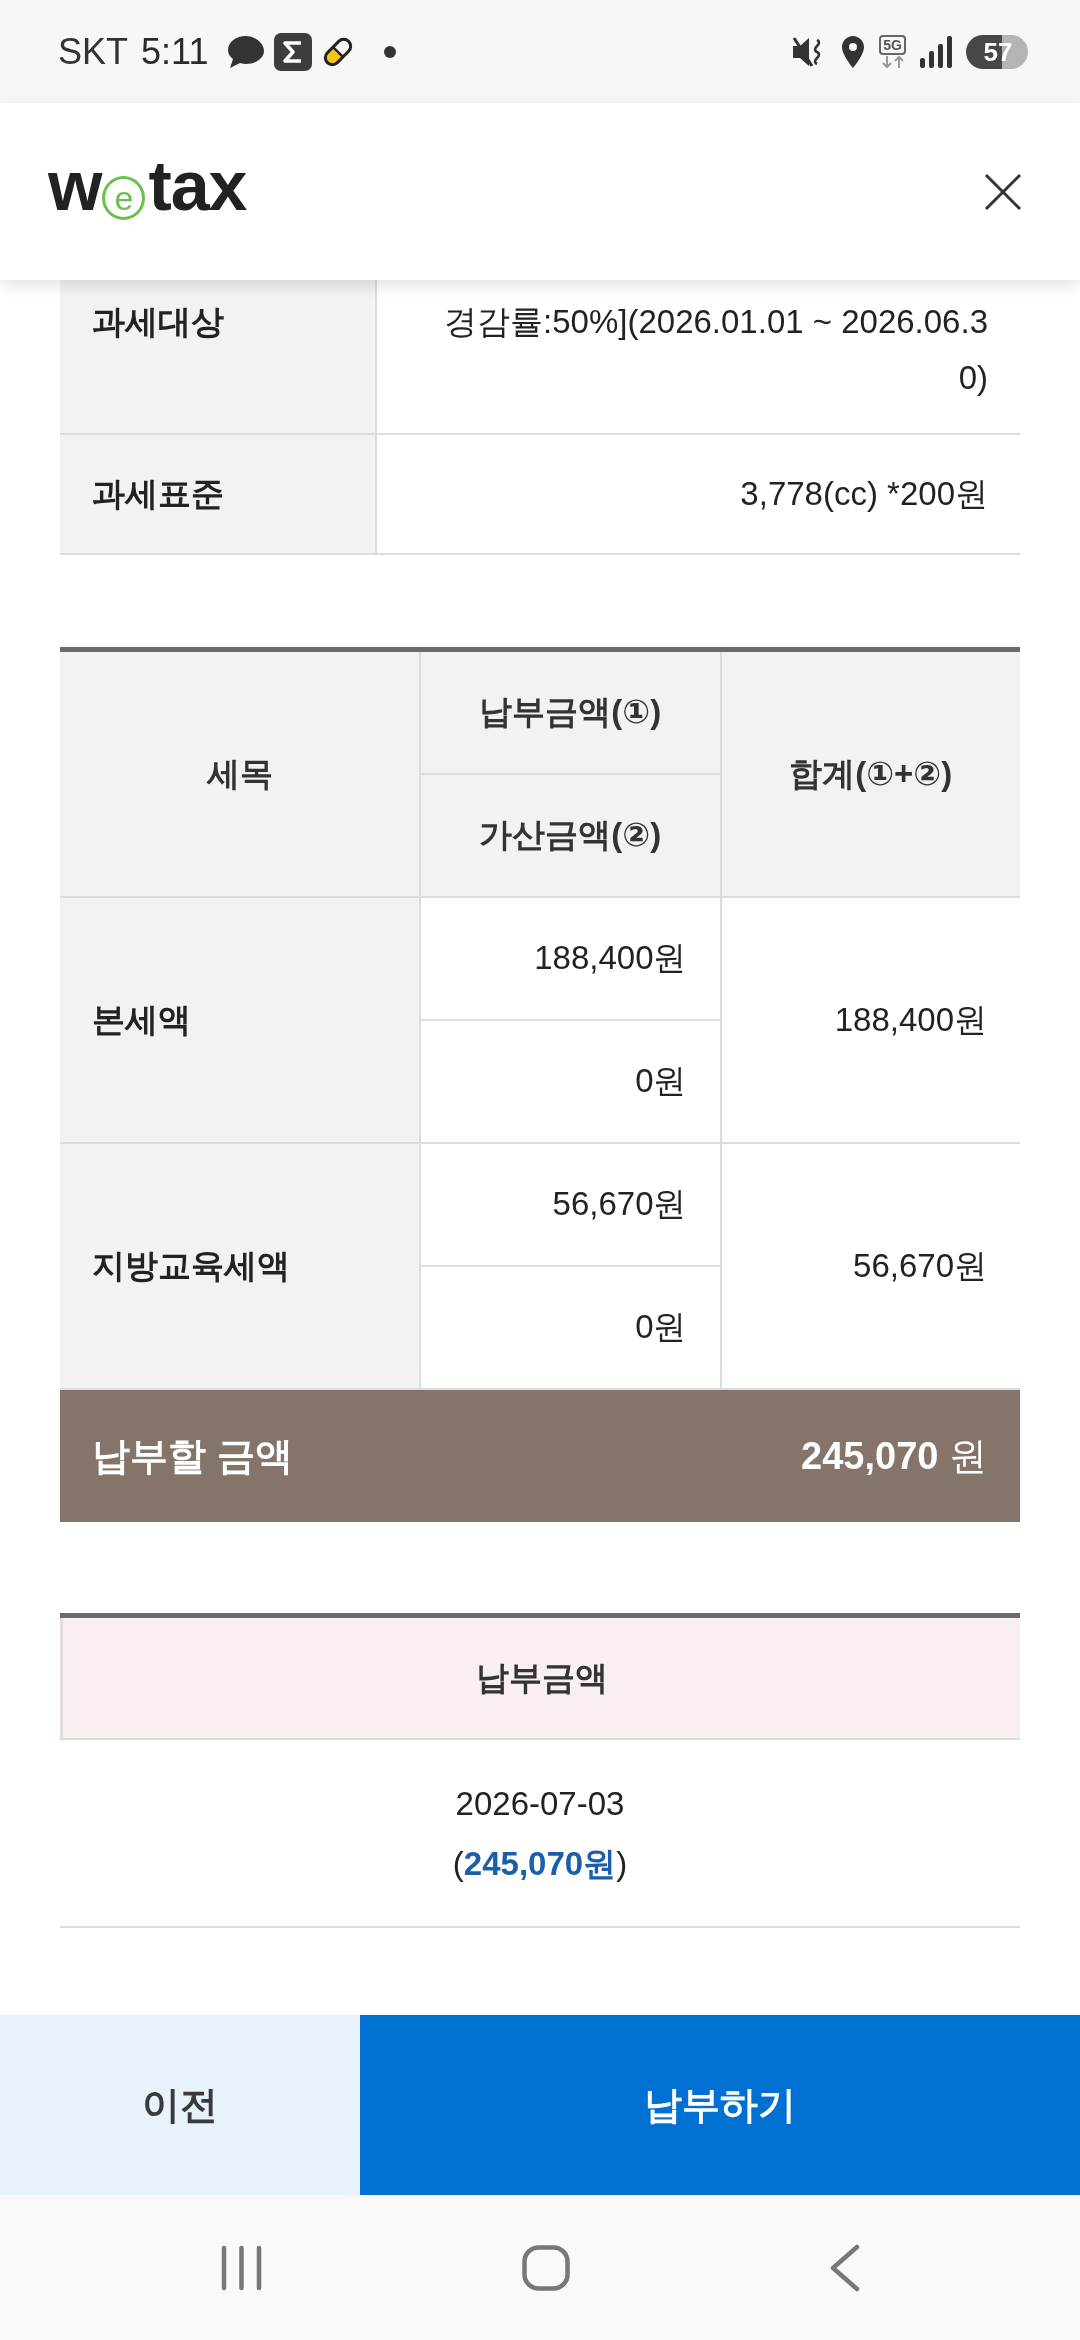  What do you see at coordinates (241, 2267) in the screenshot?
I see `recent-apps-icon` at bounding box center [241, 2267].